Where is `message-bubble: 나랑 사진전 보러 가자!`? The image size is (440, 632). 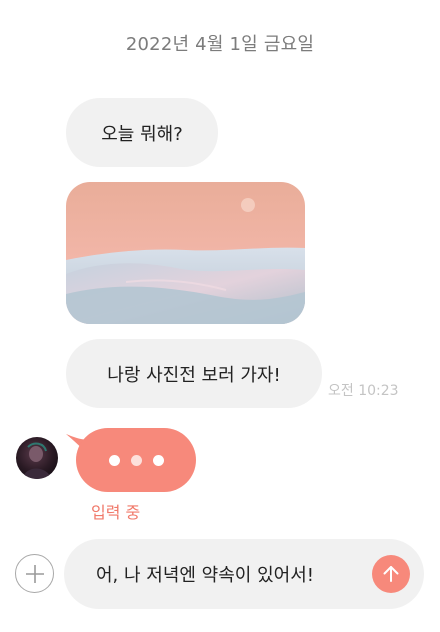 message-bubble: 나랑 사진전 보러 가자! is located at coordinates (194, 373).